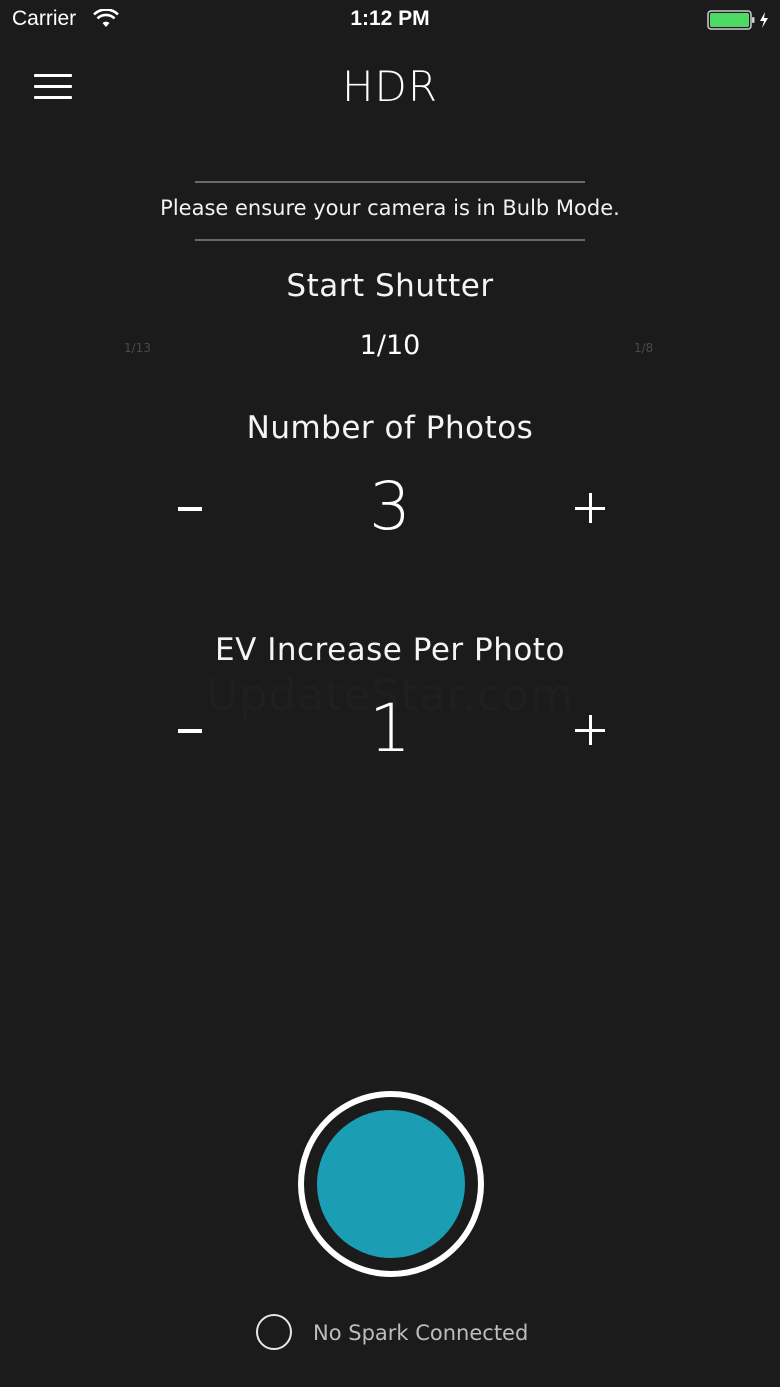 This screenshot has width=780, height=1387. What do you see at coordinates (390, 182) in the screenshot?
I see `divider-top` at bounding box center [390, 182].